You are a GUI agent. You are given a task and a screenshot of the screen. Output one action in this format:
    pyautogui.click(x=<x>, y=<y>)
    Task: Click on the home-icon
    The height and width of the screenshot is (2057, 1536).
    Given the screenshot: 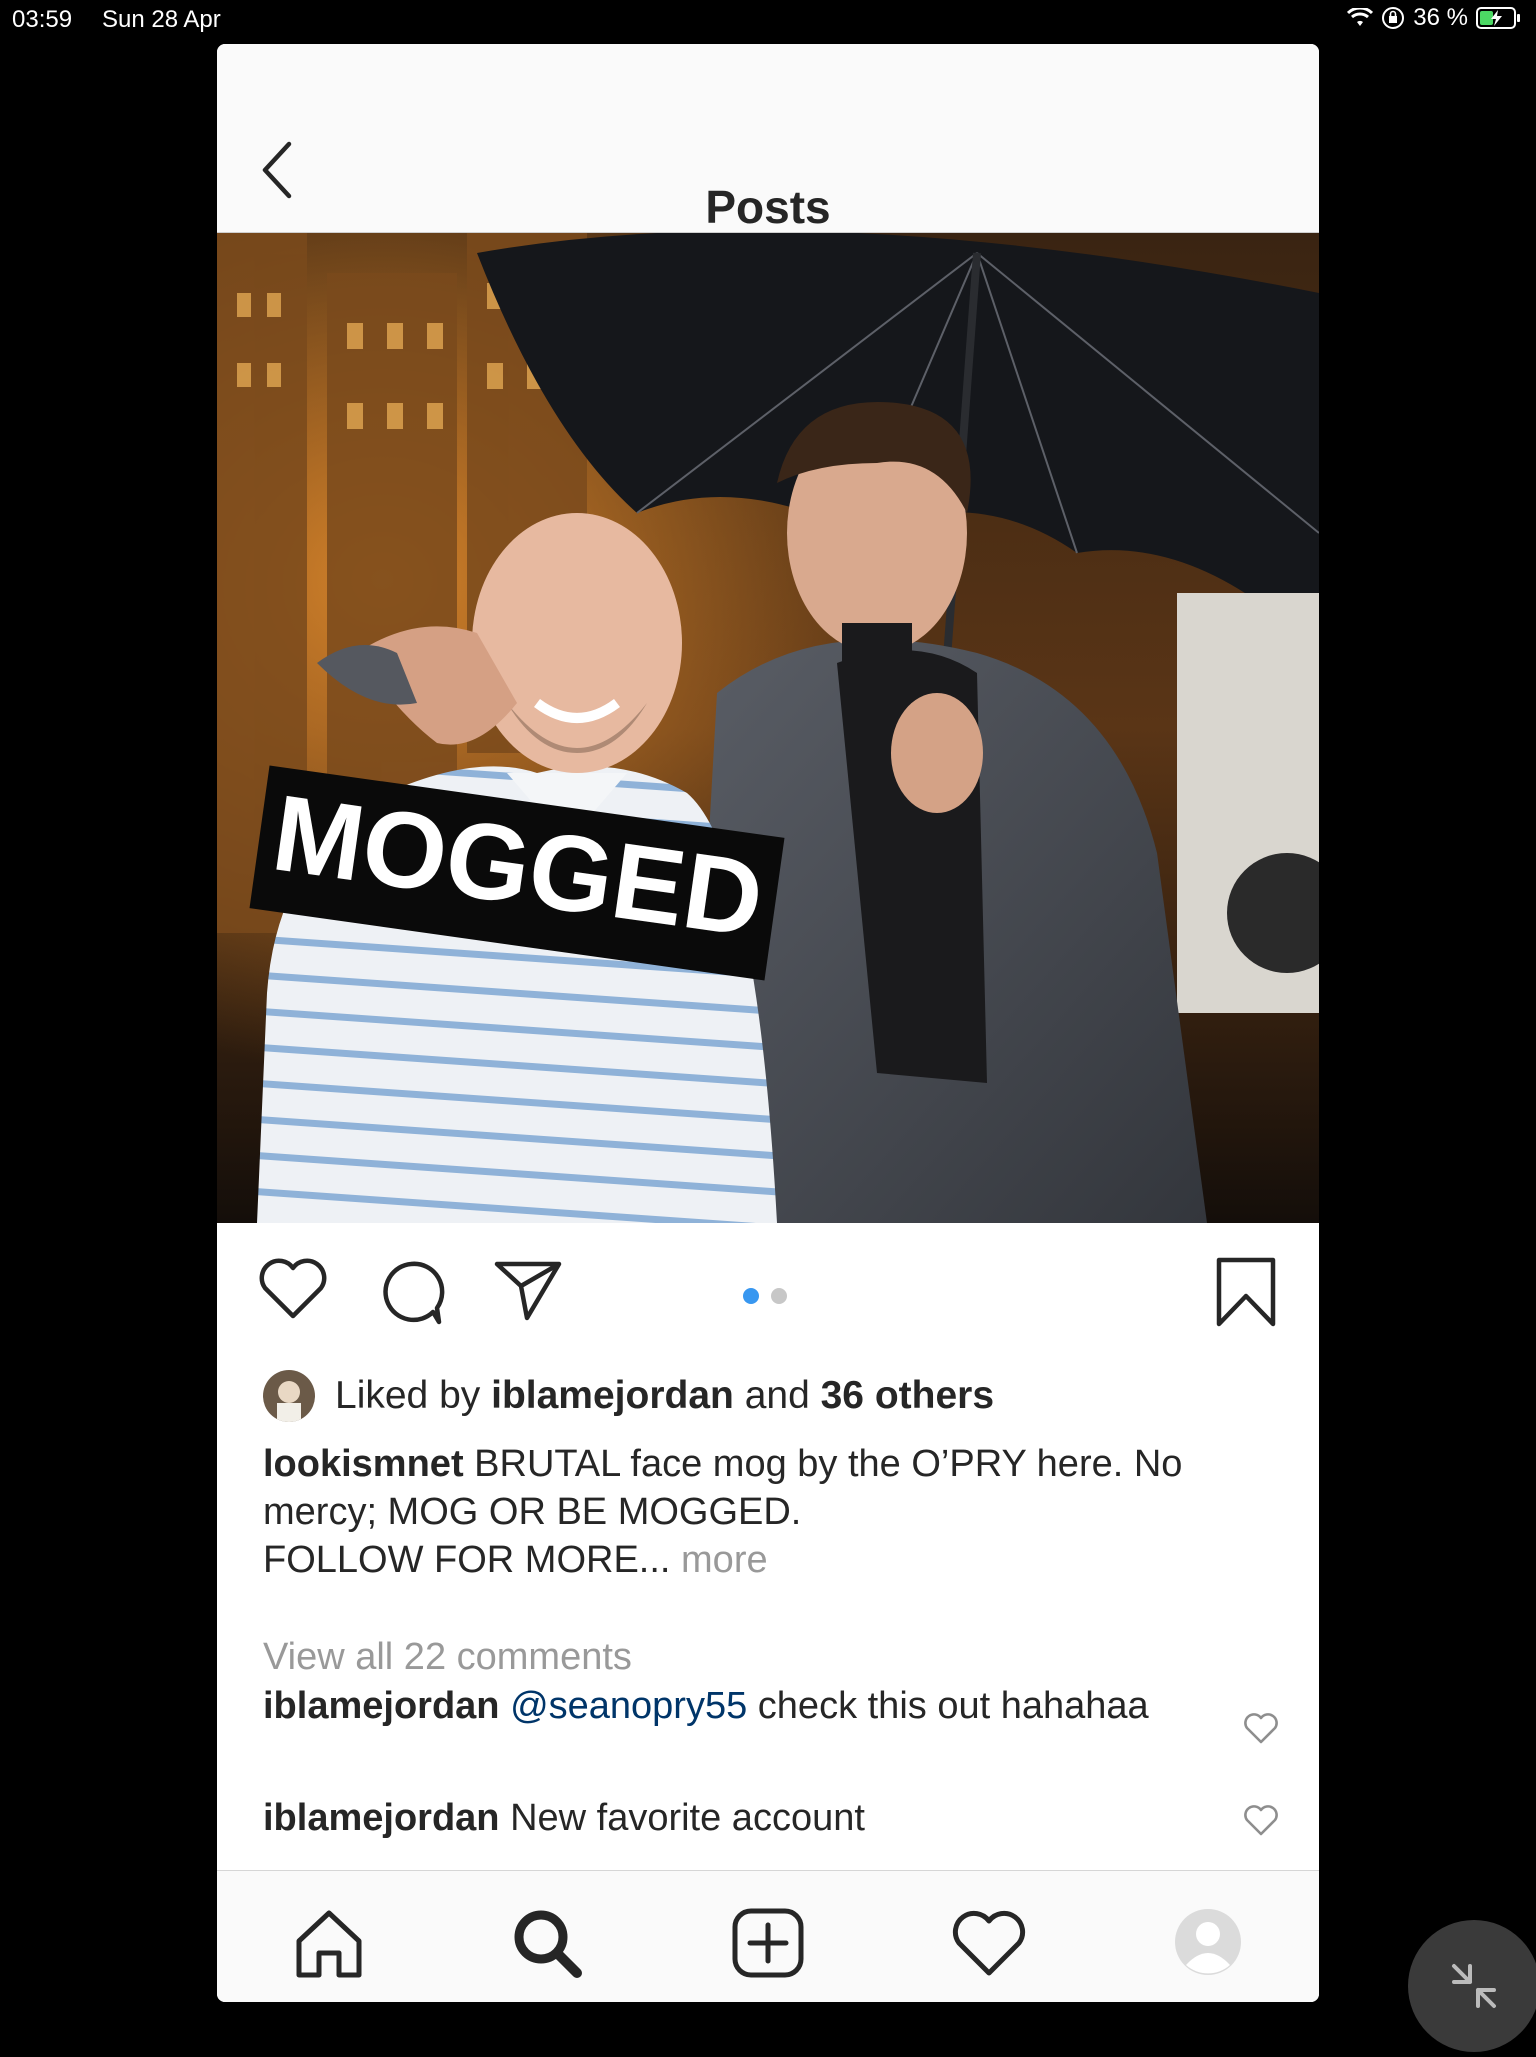 What is the action you would take?
    pyautogui.click(x=329, y=1943)
    